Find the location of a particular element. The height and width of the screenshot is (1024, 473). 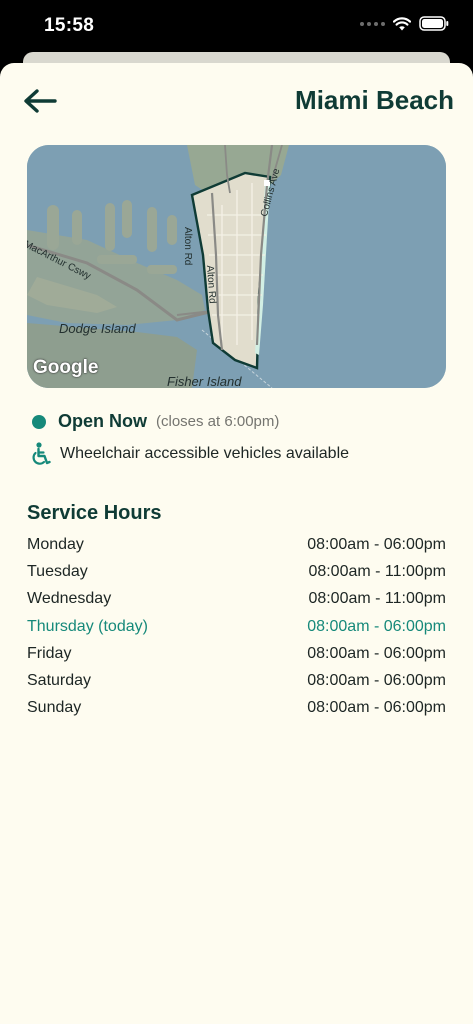

map-label-alton-rd-1: Alton Rd is located at coordinates (187, 246).